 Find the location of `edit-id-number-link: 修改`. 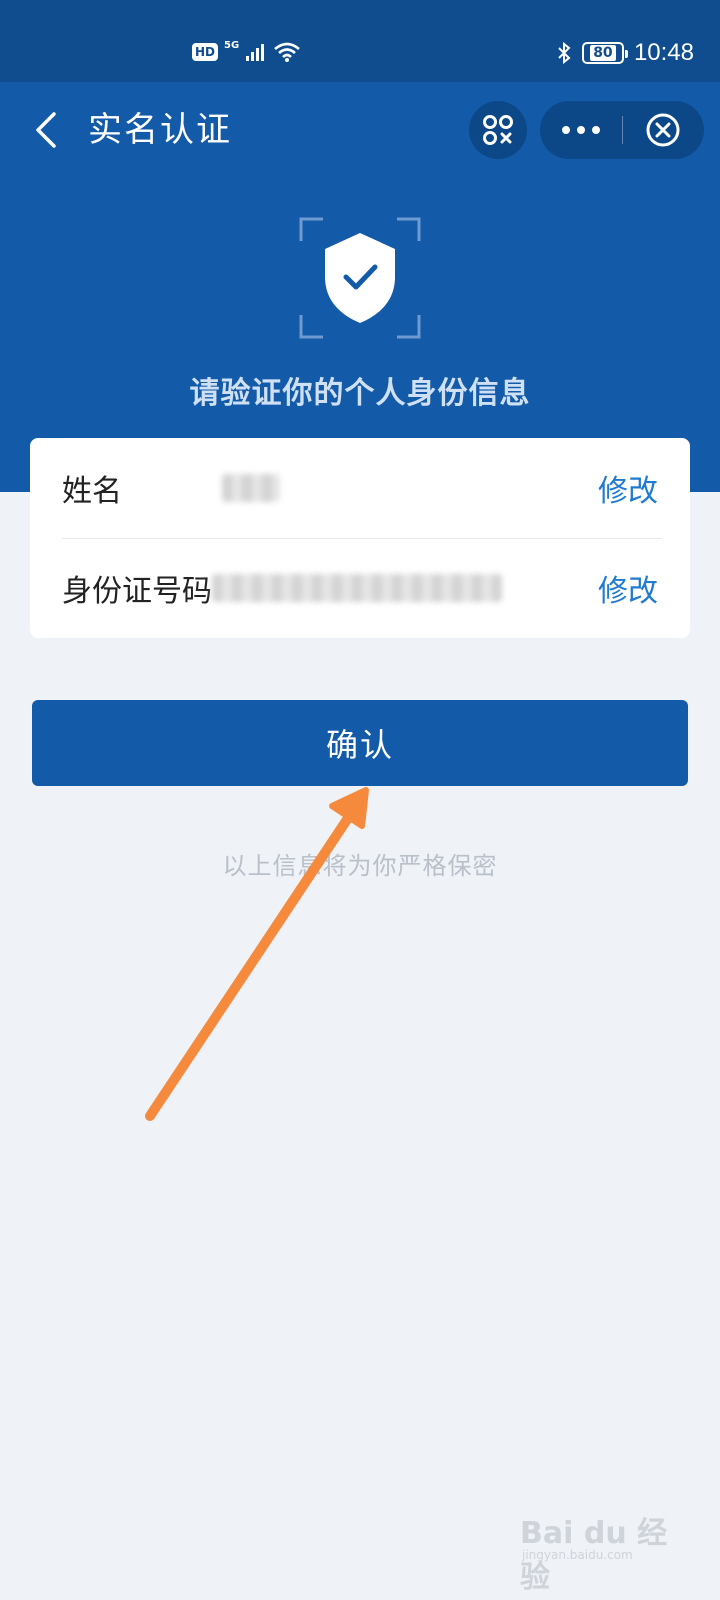

edit-id-number-link: 修改 is located at coordinates (628, 588).